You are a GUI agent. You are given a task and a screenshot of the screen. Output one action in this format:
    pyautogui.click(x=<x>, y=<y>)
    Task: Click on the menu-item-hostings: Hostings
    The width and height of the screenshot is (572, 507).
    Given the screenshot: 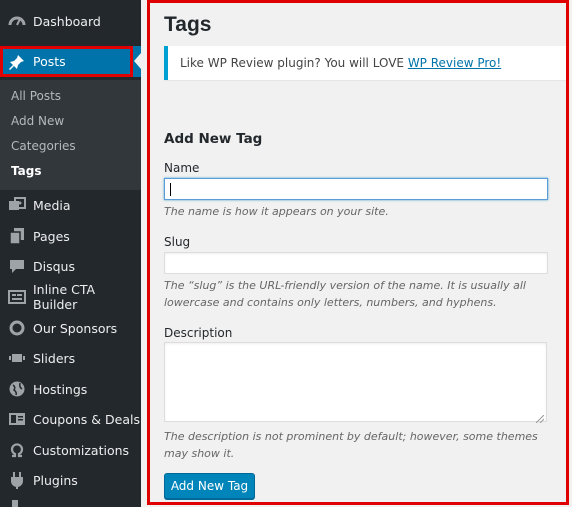 What is the action you would take?
    pyautogui.click(x=70, y=389)
    